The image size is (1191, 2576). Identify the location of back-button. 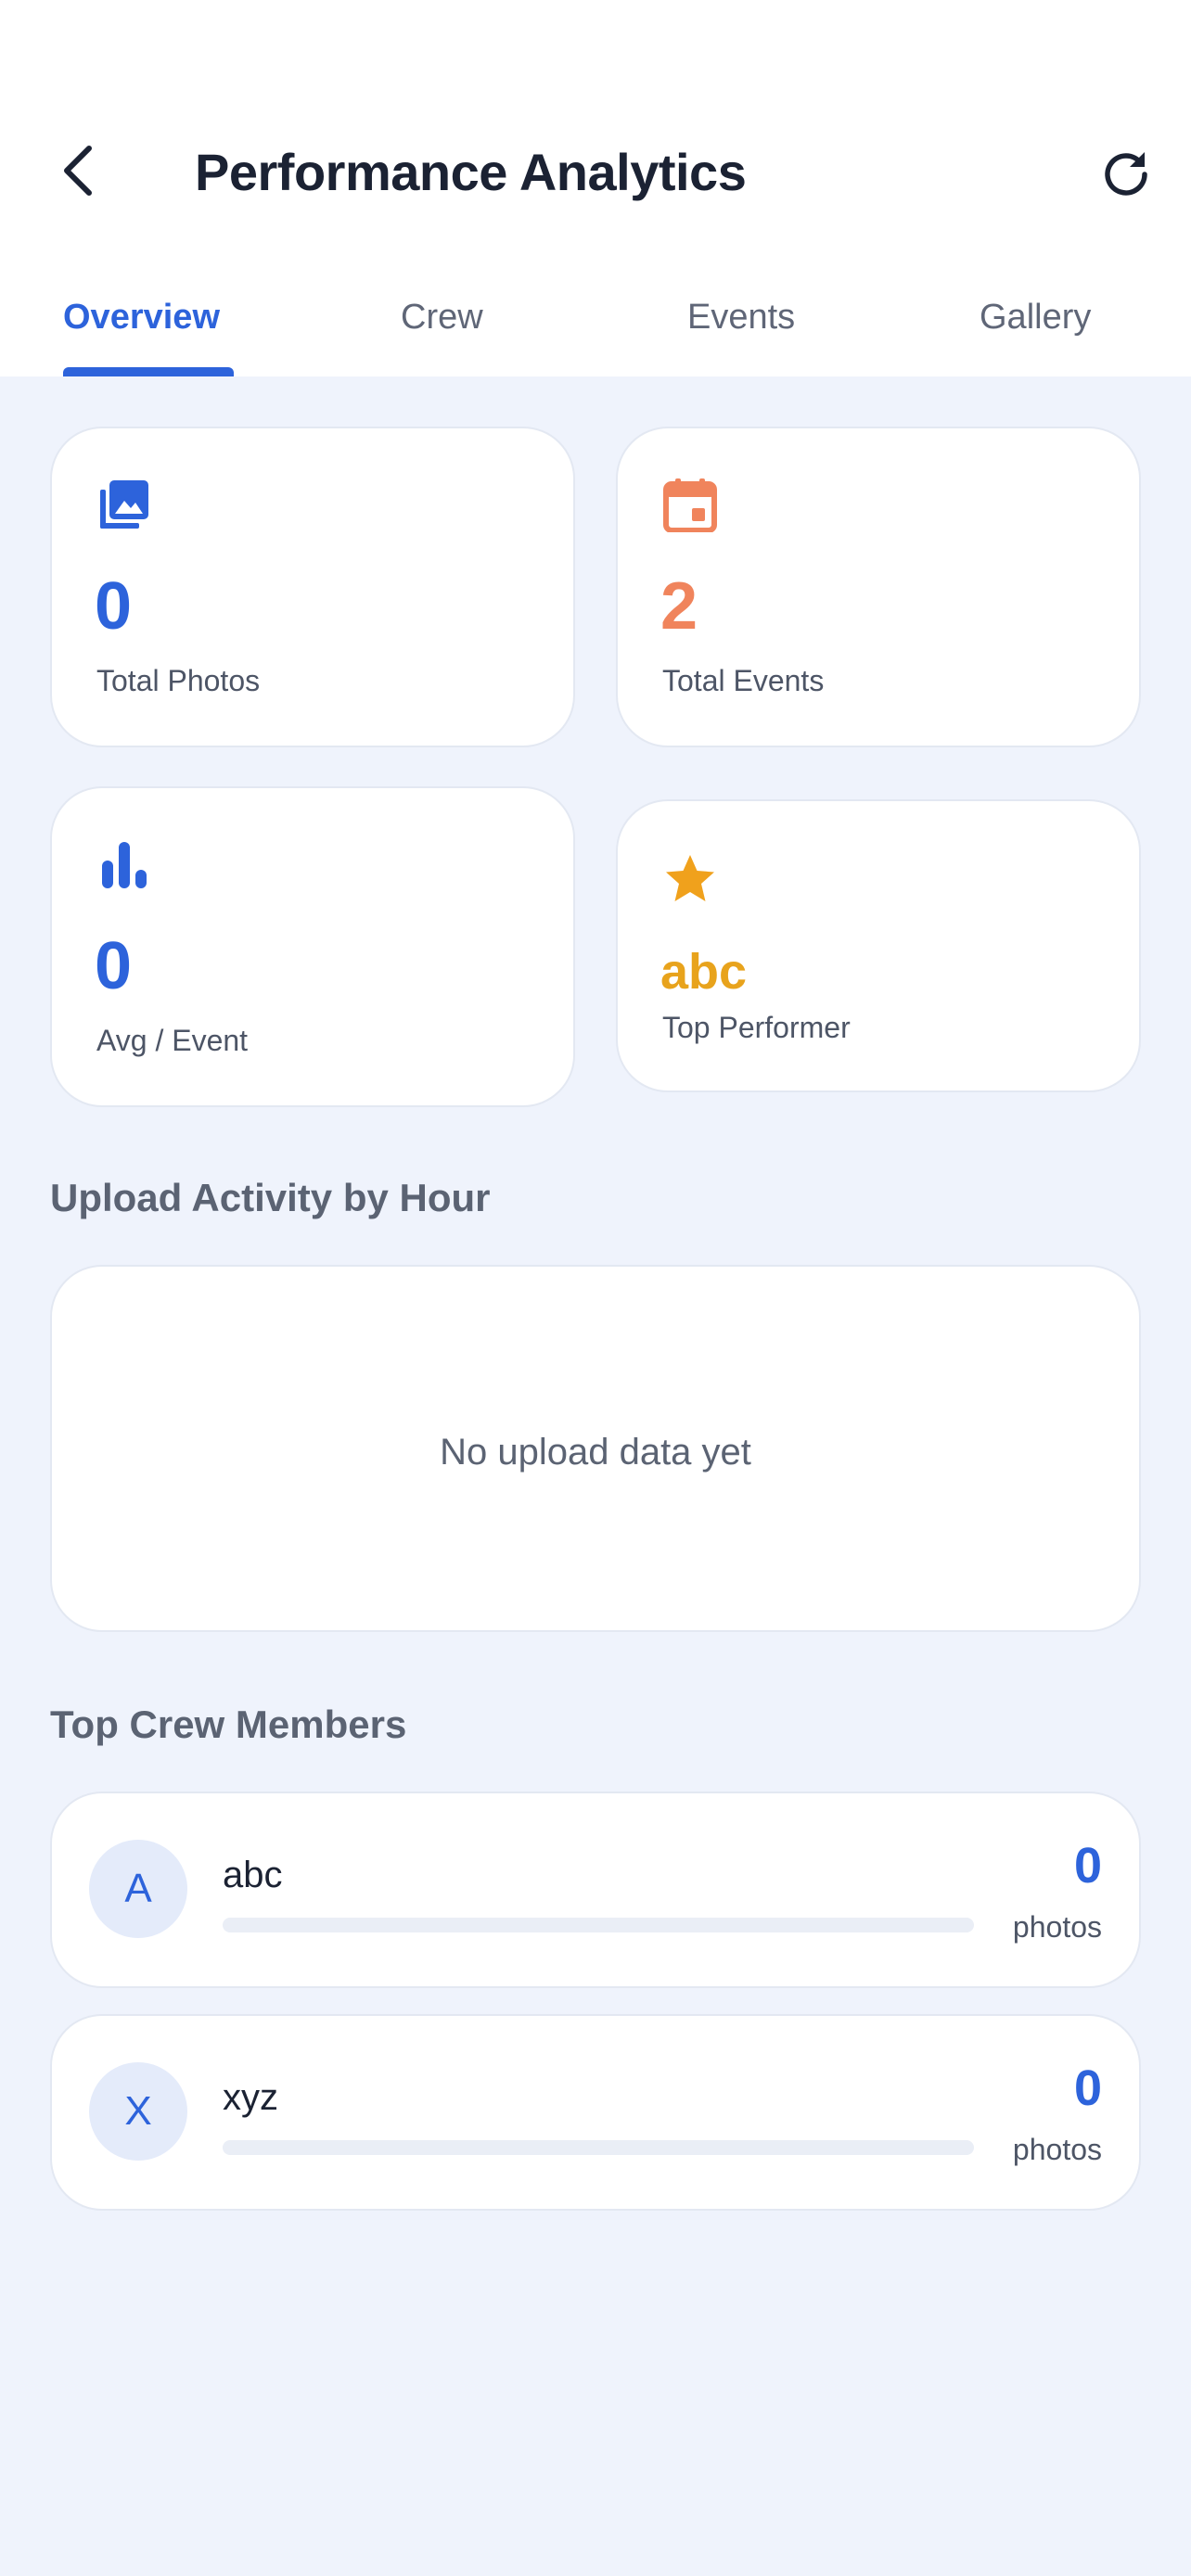
(78, 170).